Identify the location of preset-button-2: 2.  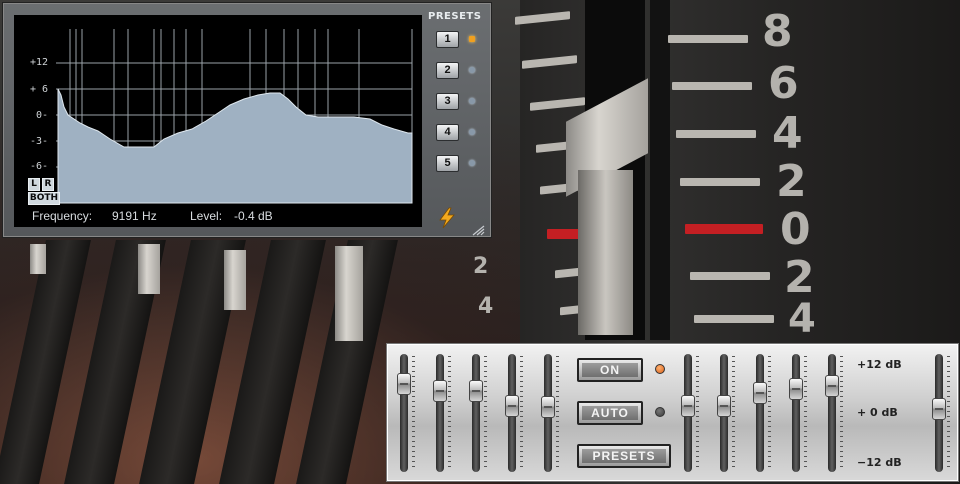
(447, 70).